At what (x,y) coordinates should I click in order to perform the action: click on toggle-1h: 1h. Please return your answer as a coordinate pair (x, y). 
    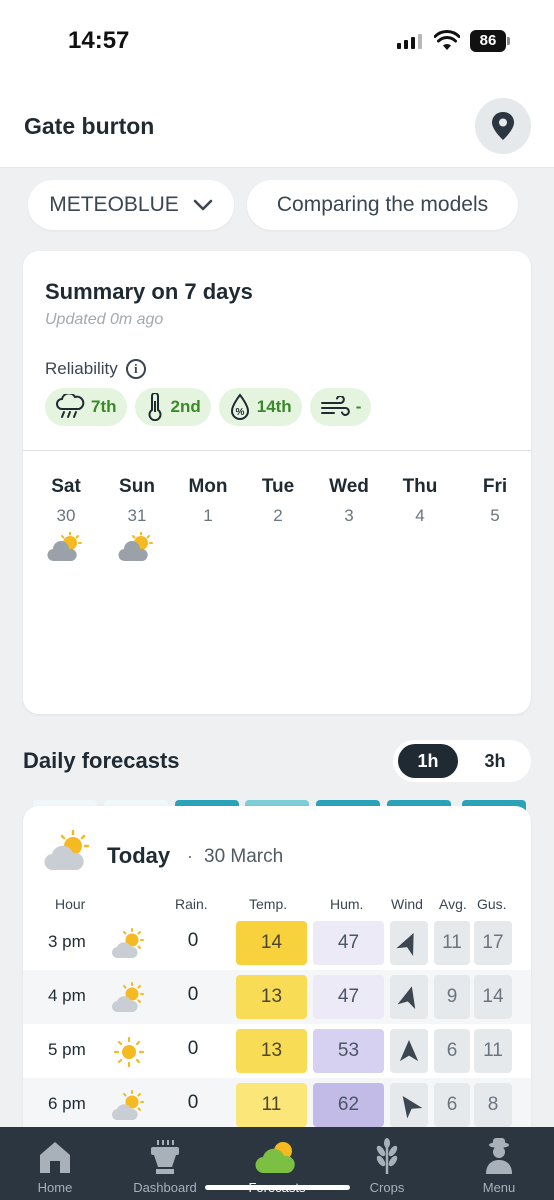
    Looking at the image, I should click on (428, 761).